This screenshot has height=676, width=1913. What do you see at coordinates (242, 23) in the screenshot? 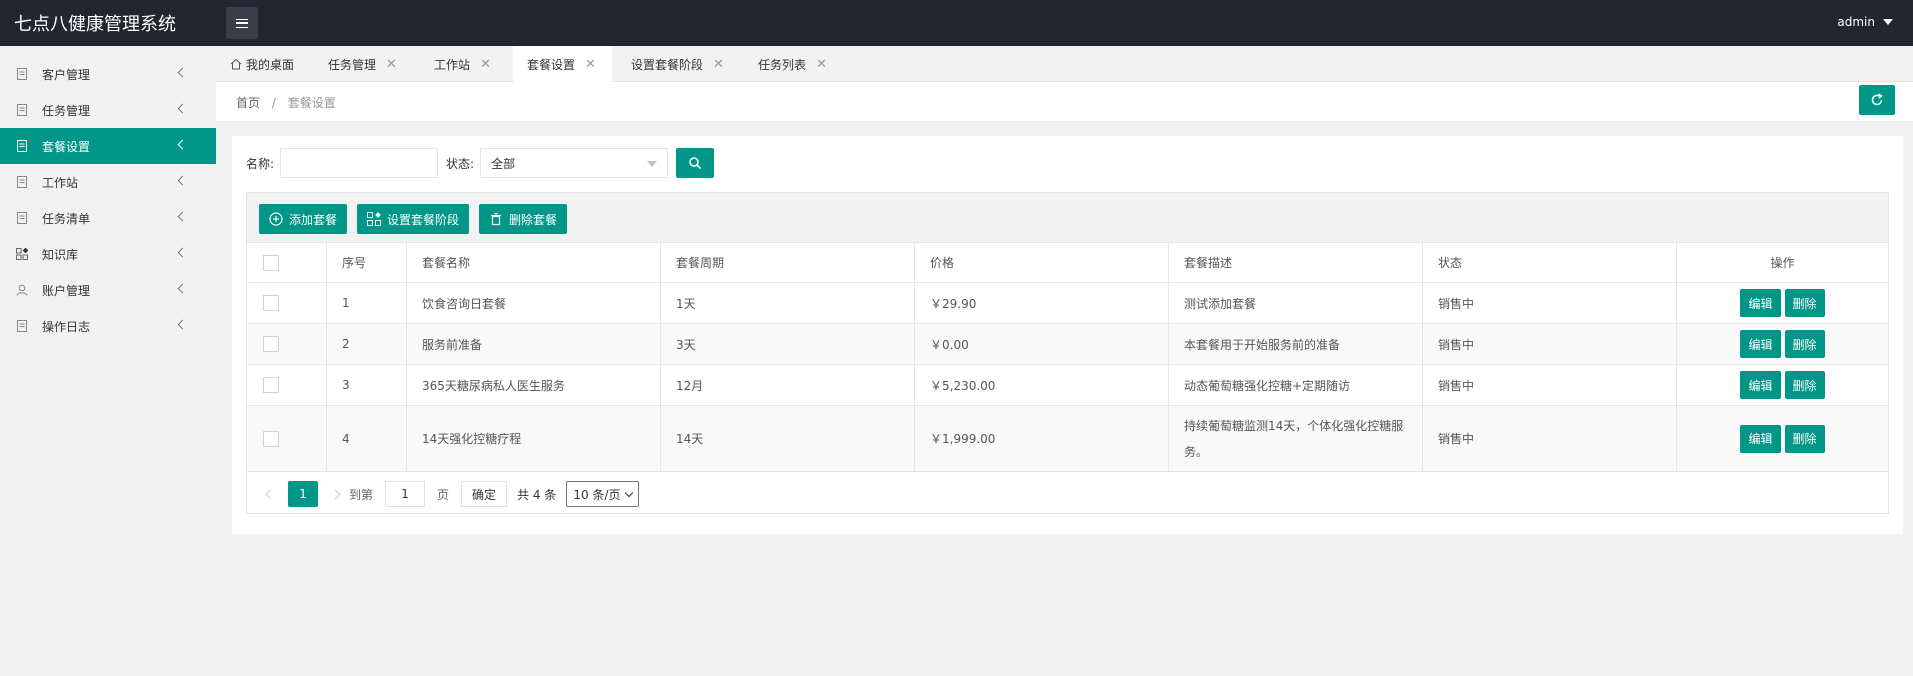
I see `menu-toggle-button` at bounding box center [242, 23].